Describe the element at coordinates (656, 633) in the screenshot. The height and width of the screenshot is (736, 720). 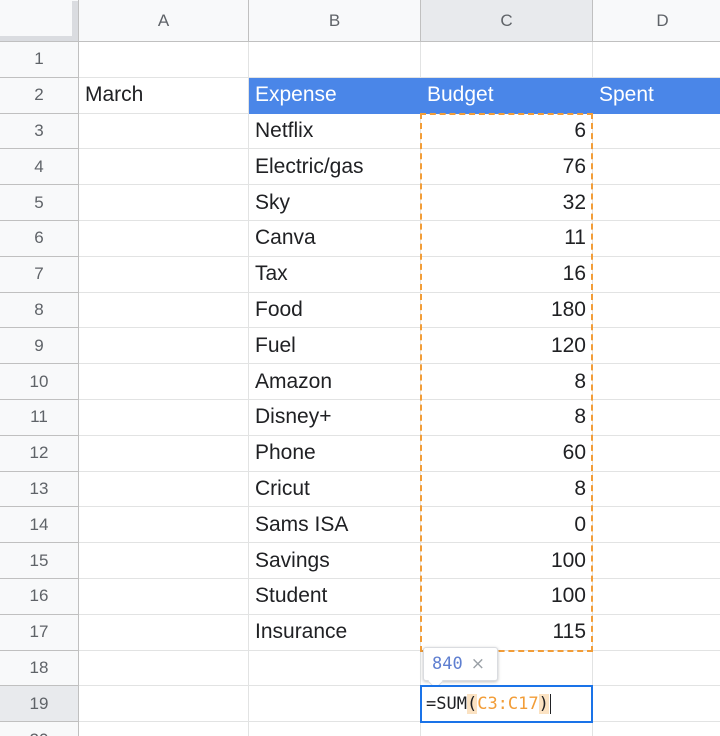
I see `cell-d17` at that location.